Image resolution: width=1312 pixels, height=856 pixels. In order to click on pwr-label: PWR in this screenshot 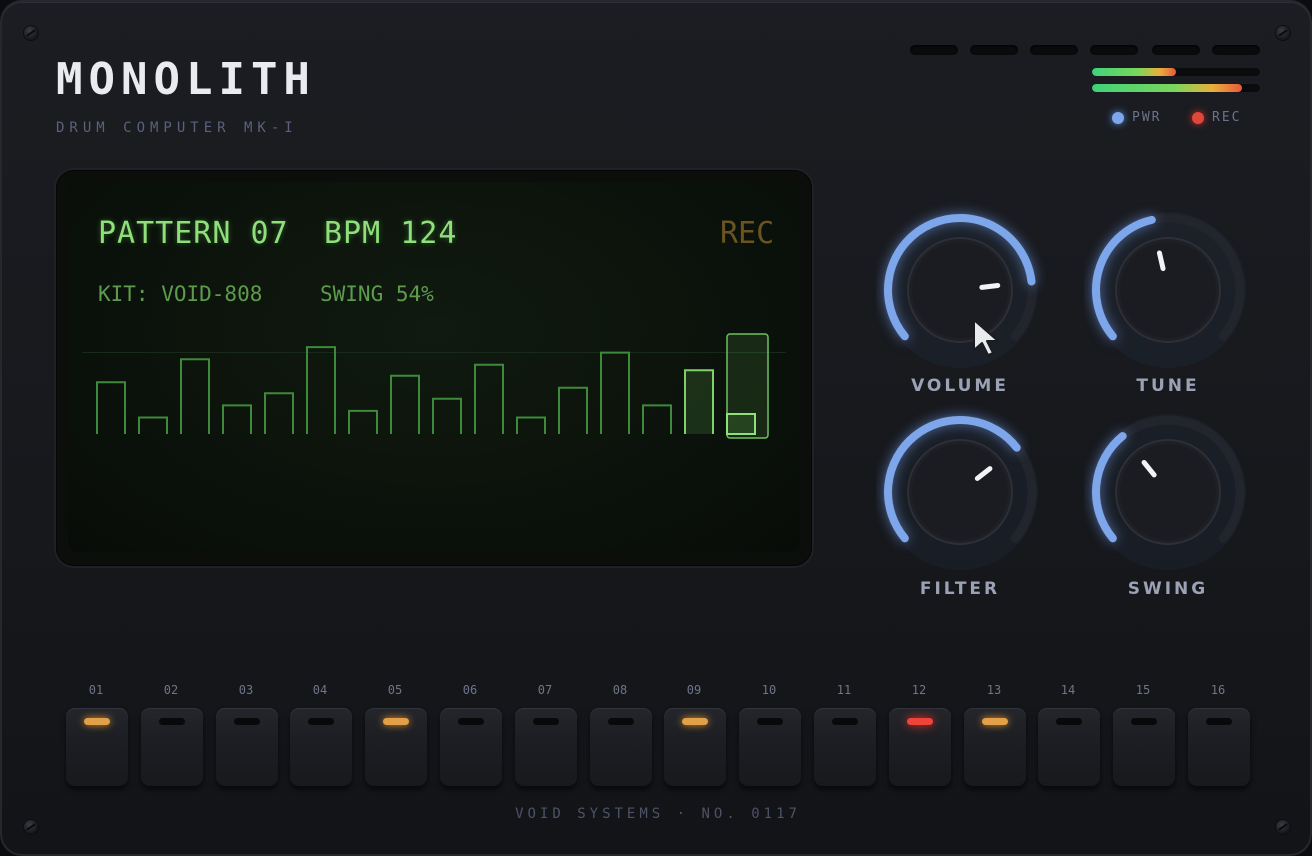, I will do `click(1147, 117)`.